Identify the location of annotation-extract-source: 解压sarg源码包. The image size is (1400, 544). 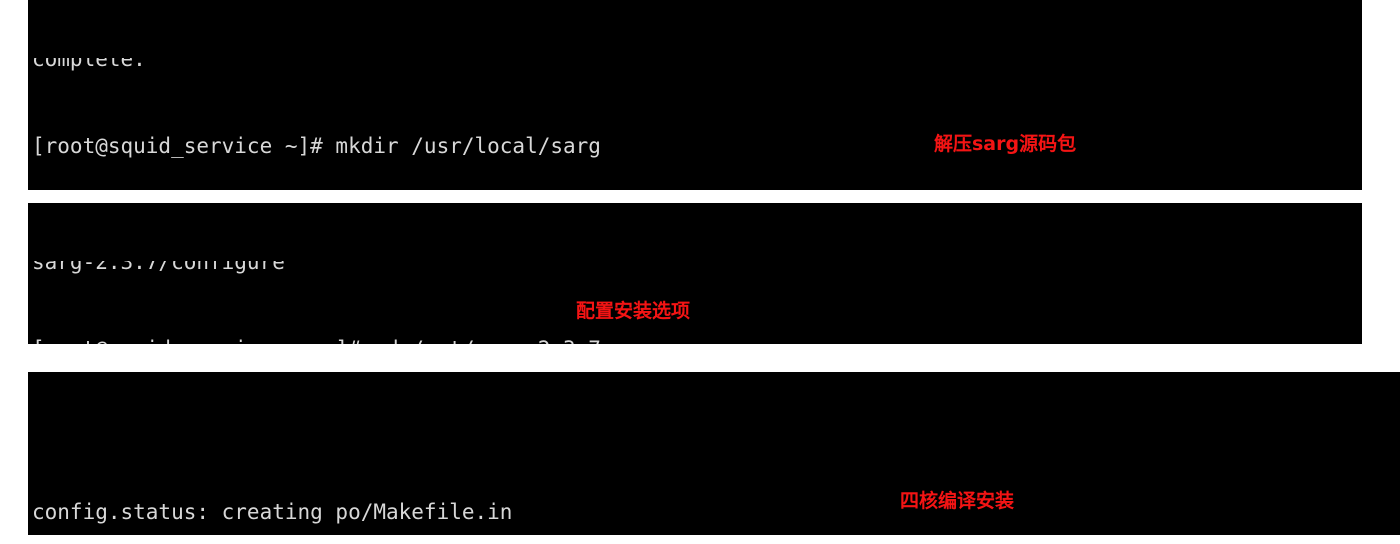
(1005, 144).